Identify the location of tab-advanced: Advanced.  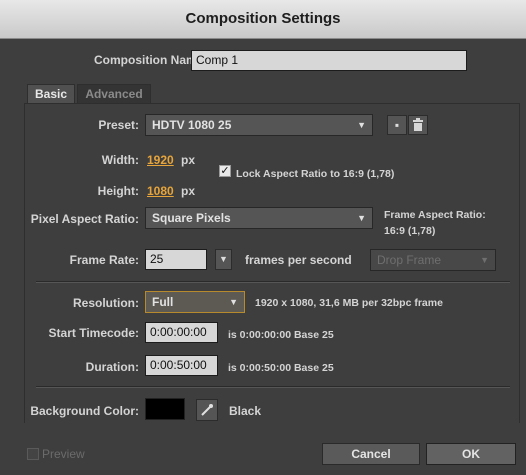
(114, 93).